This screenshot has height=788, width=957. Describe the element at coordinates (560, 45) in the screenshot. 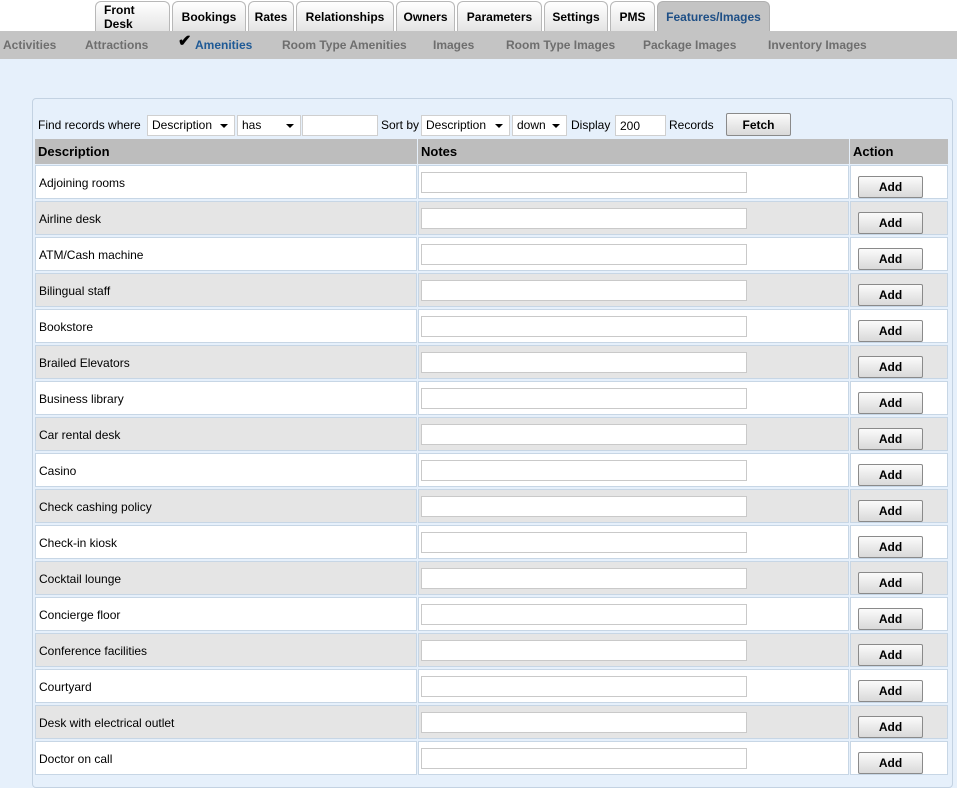

I see `subnav-room-type-images: Room Type Images` at that location.